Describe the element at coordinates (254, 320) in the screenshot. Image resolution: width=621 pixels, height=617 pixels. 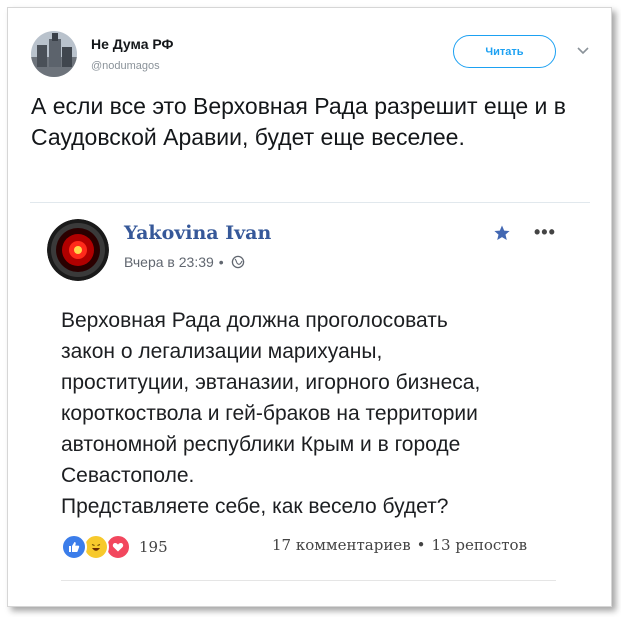
I see `post-text-line: Верховная Рада должна проголосовать` at that location.